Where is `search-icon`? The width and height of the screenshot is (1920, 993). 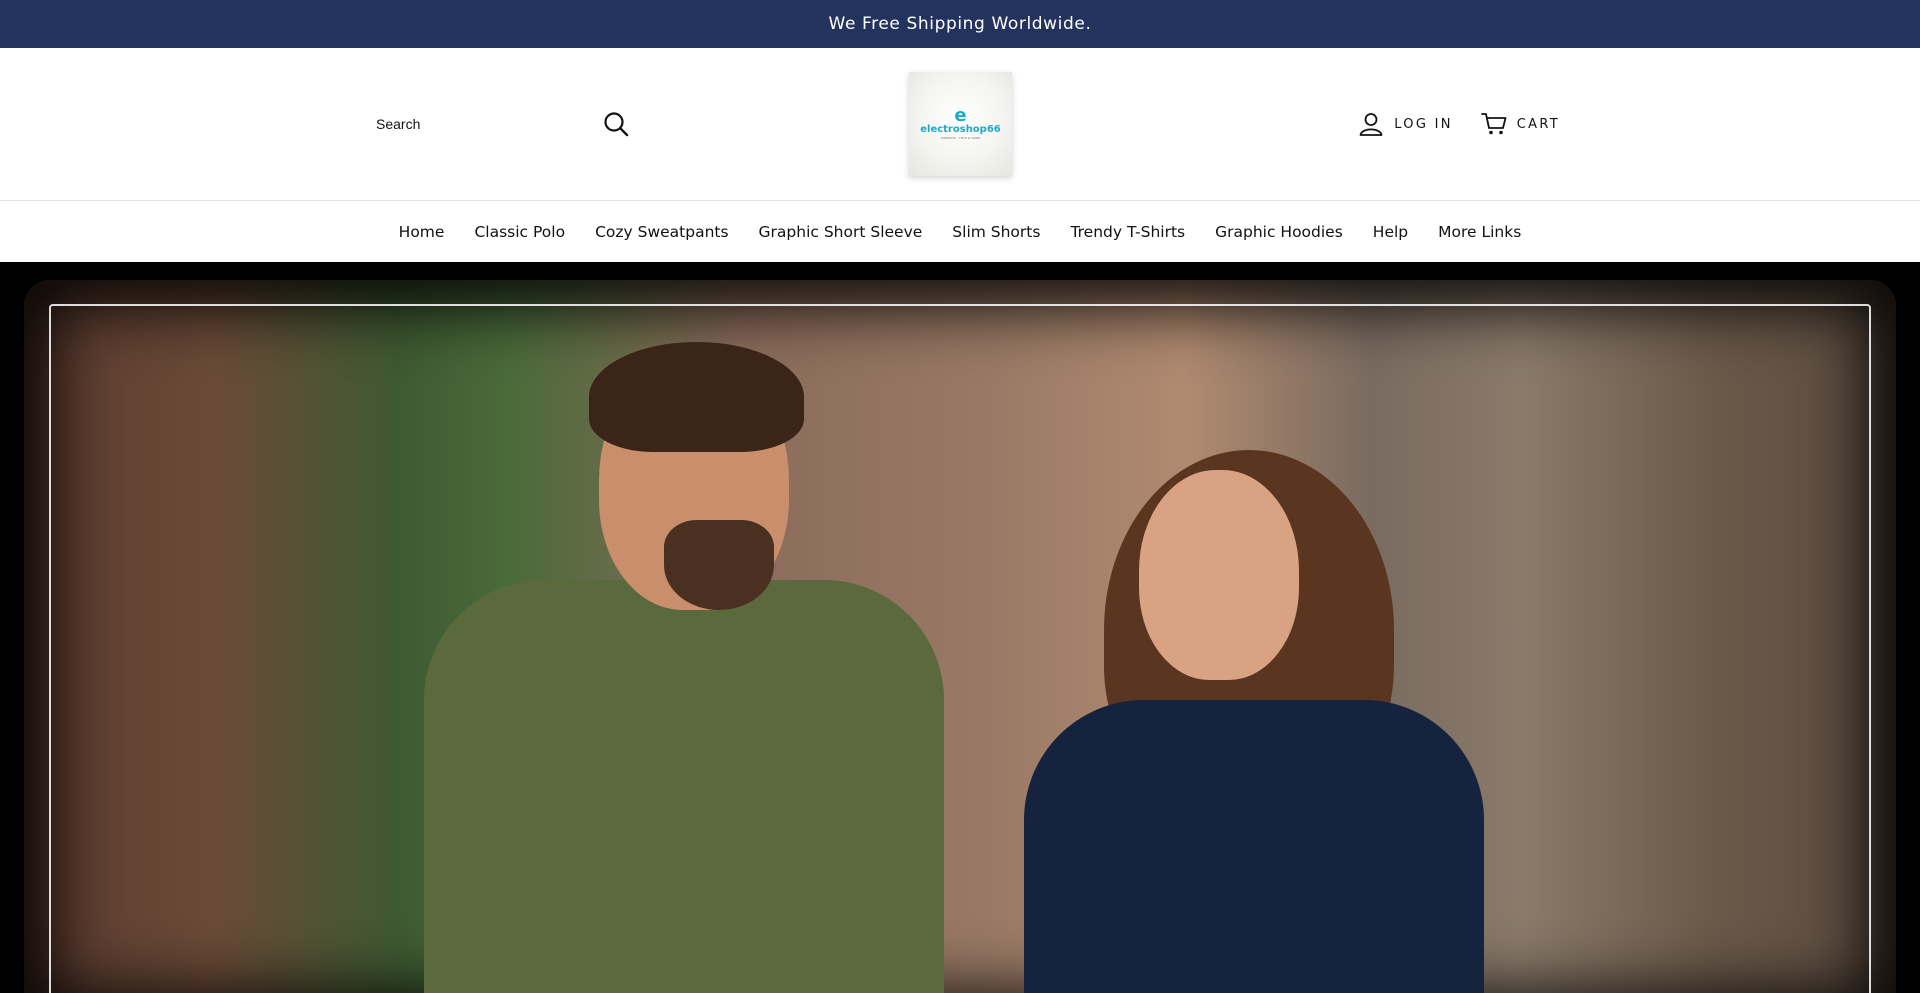 search-icon is located at coordinates (616, 124).